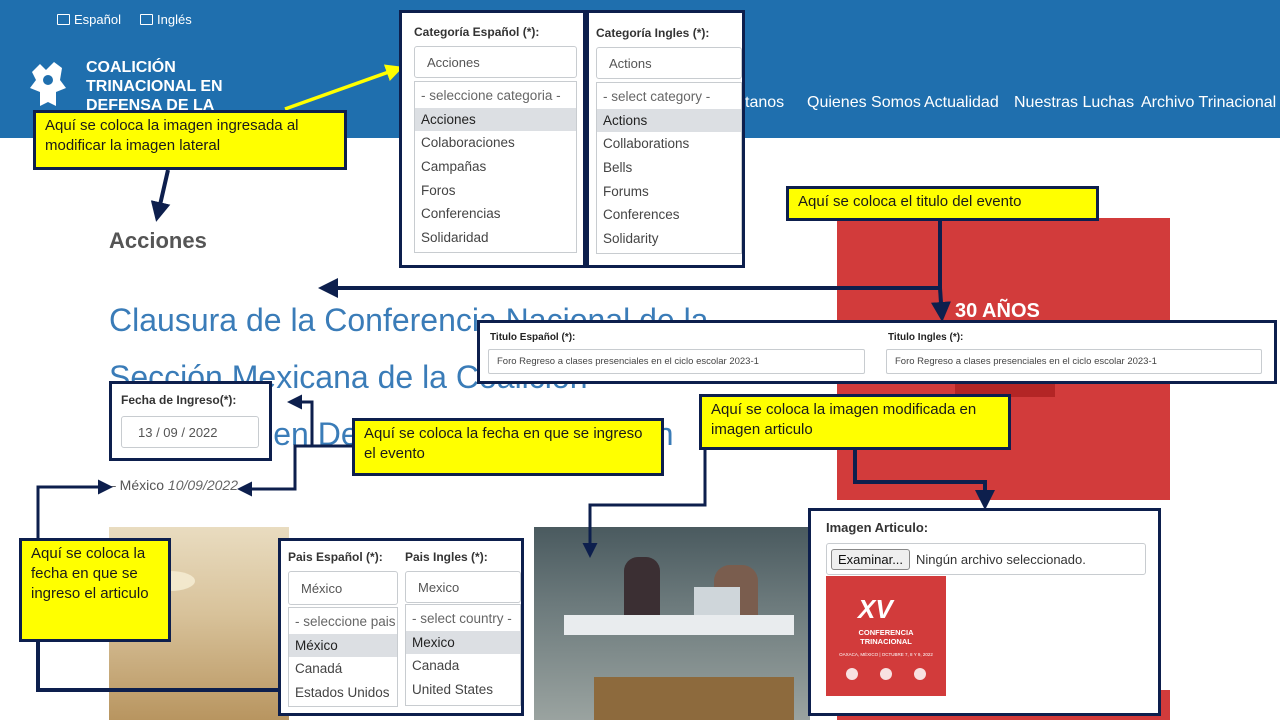 This screenshot has width=1280, height=720. What do you see at coordinates (477, 32) in the screenshot?
I see `category-es-label: Categoría Español (*):` at bounding box center [477, 32].